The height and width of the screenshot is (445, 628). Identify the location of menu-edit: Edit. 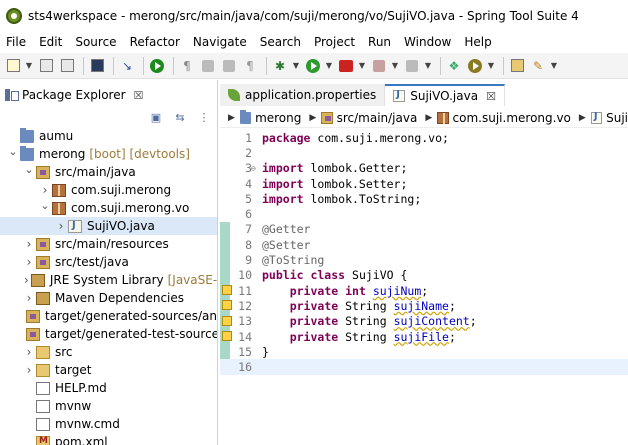
(51, 42).